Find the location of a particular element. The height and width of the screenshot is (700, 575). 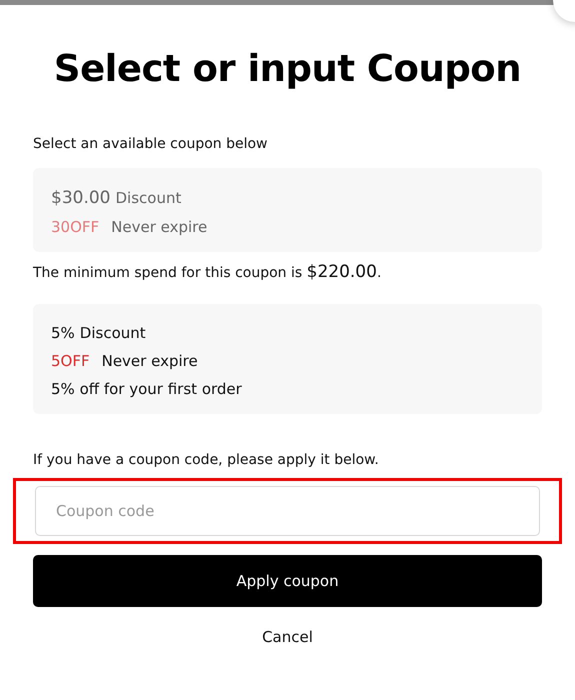

coupon-card: 5% Discount 5OFF Never expire 5% off for your first order is located at coordinates (287, 359).